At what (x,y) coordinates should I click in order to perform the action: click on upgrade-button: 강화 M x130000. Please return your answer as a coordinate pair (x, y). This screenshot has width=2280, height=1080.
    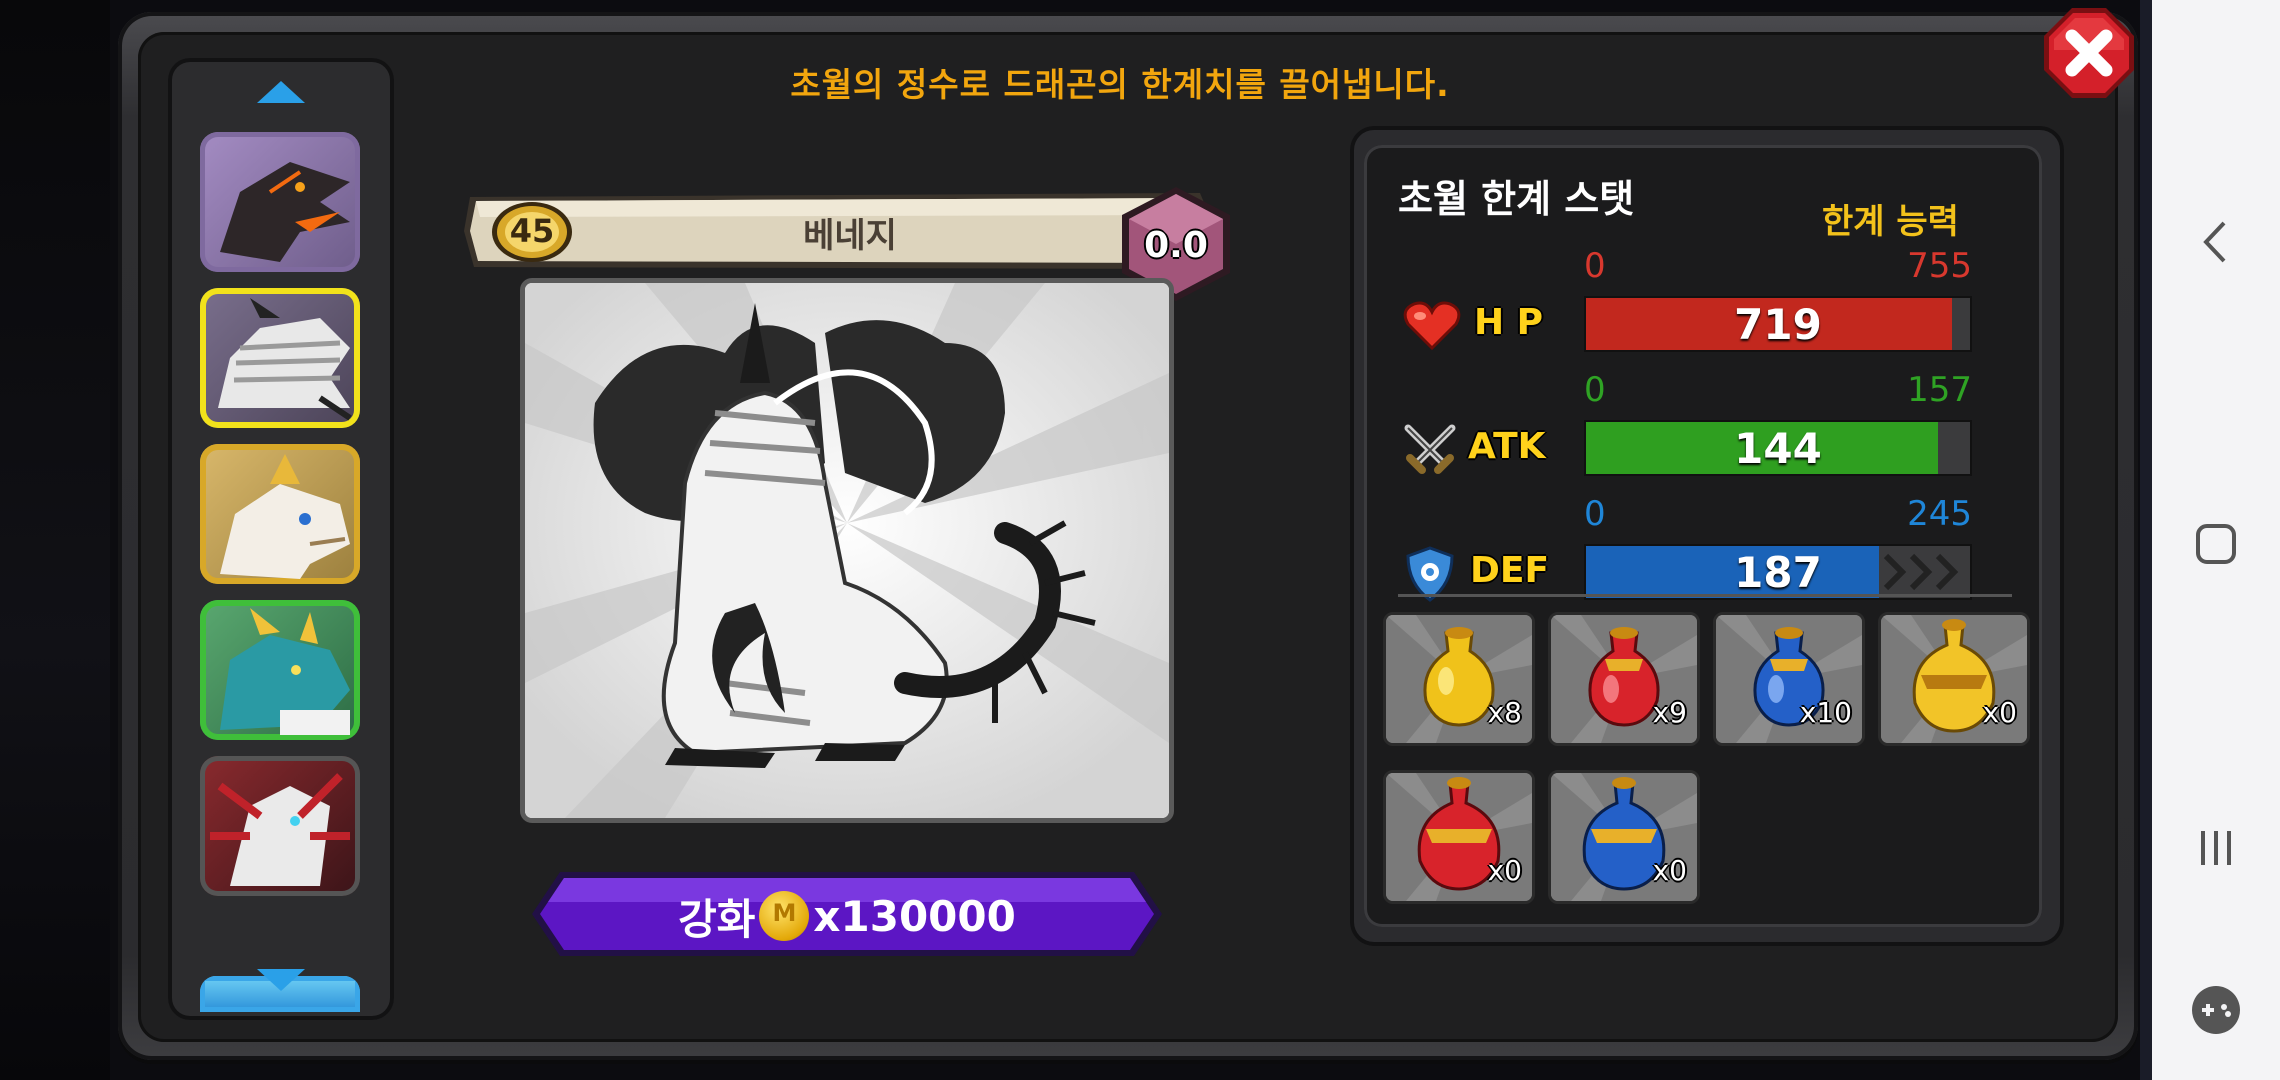
    Looking at the image, I should click on (847, 916).